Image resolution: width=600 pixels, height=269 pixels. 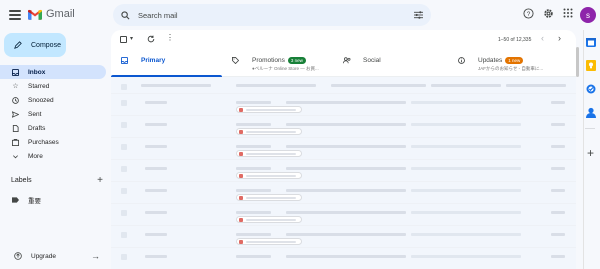 I want to click on tab-label: Updates, so click(x=490, y=60).